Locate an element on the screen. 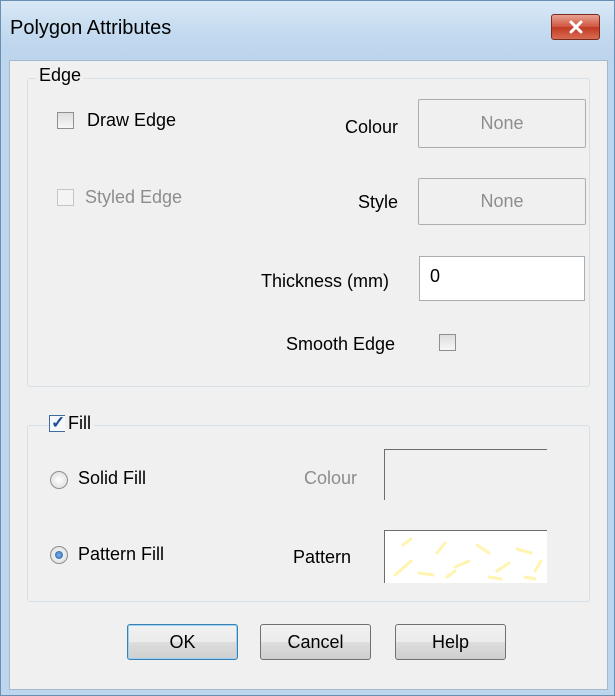 The image size is (615, 696). radio-selected-dot is located at coordinates (59, 555).